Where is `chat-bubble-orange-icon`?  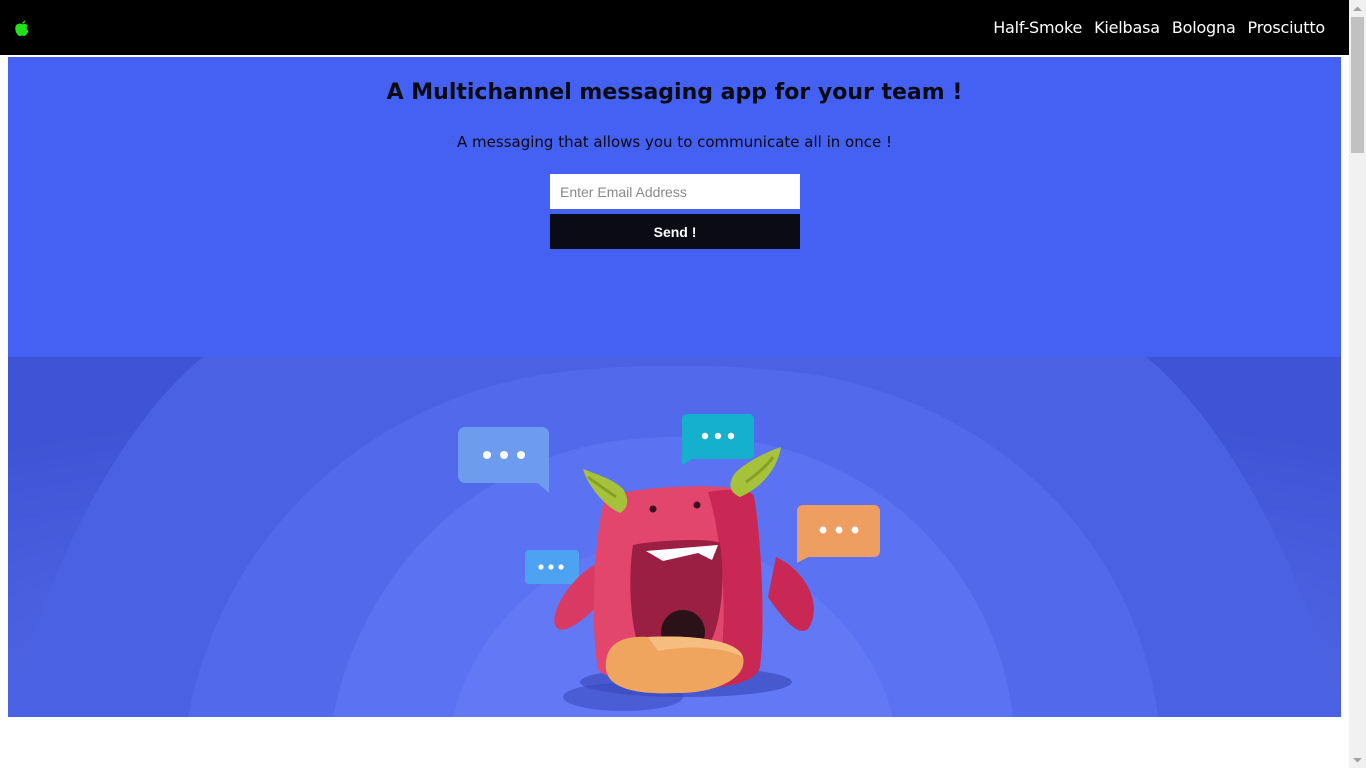 chat-bubble-orange-icon is located at coordinates (838, 534).